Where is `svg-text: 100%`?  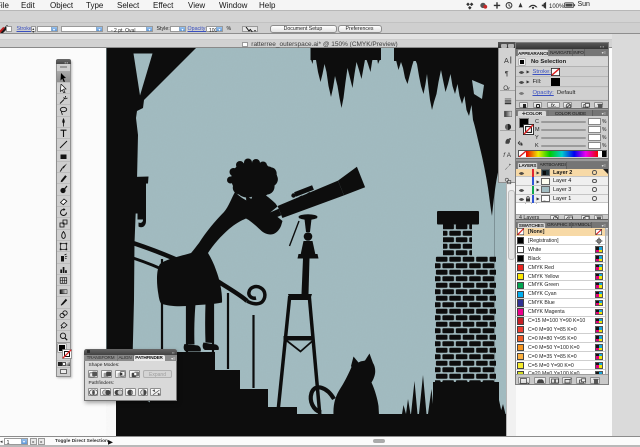
svg-text: 100% is located at coordinates (557, 7).